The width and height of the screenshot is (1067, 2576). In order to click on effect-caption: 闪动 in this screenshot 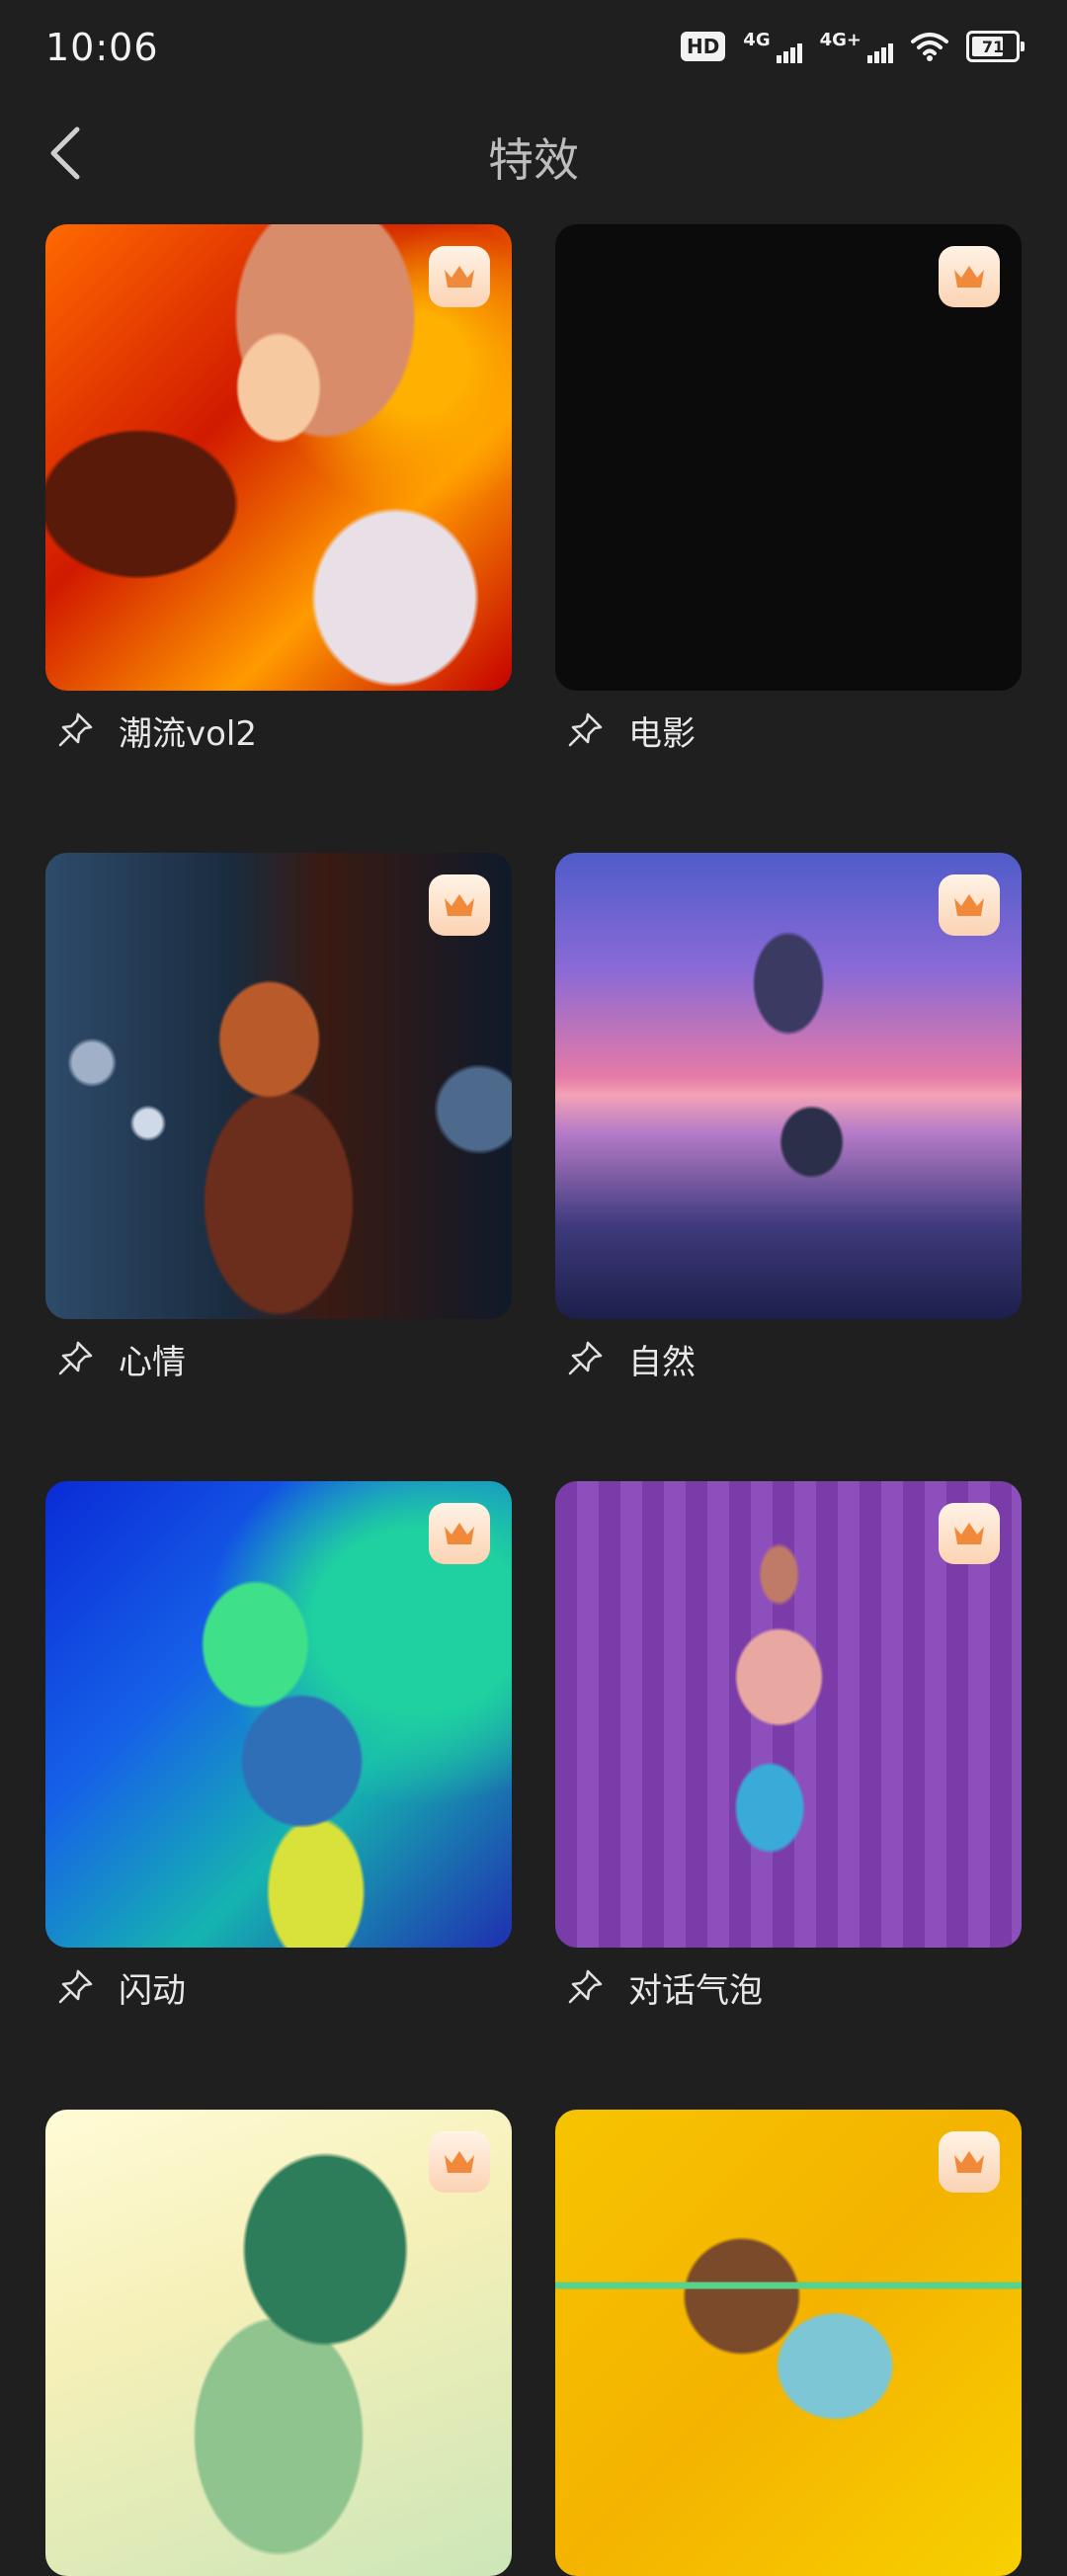, I will do `click(278, 1987)`.